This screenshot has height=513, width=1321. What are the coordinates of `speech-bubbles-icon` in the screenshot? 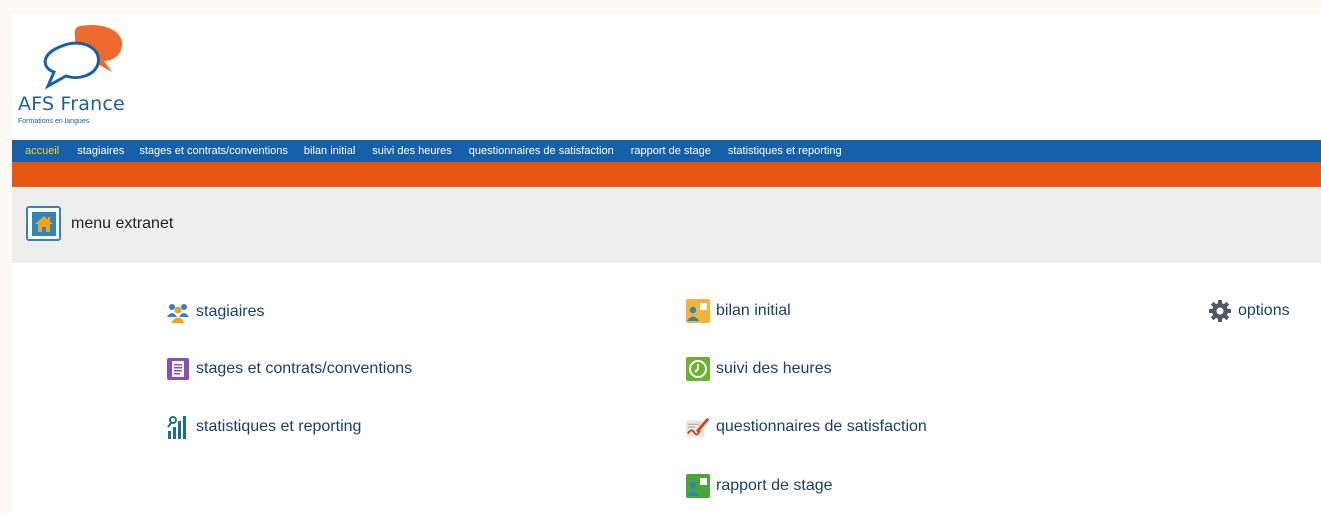 It's located at (83, 57).